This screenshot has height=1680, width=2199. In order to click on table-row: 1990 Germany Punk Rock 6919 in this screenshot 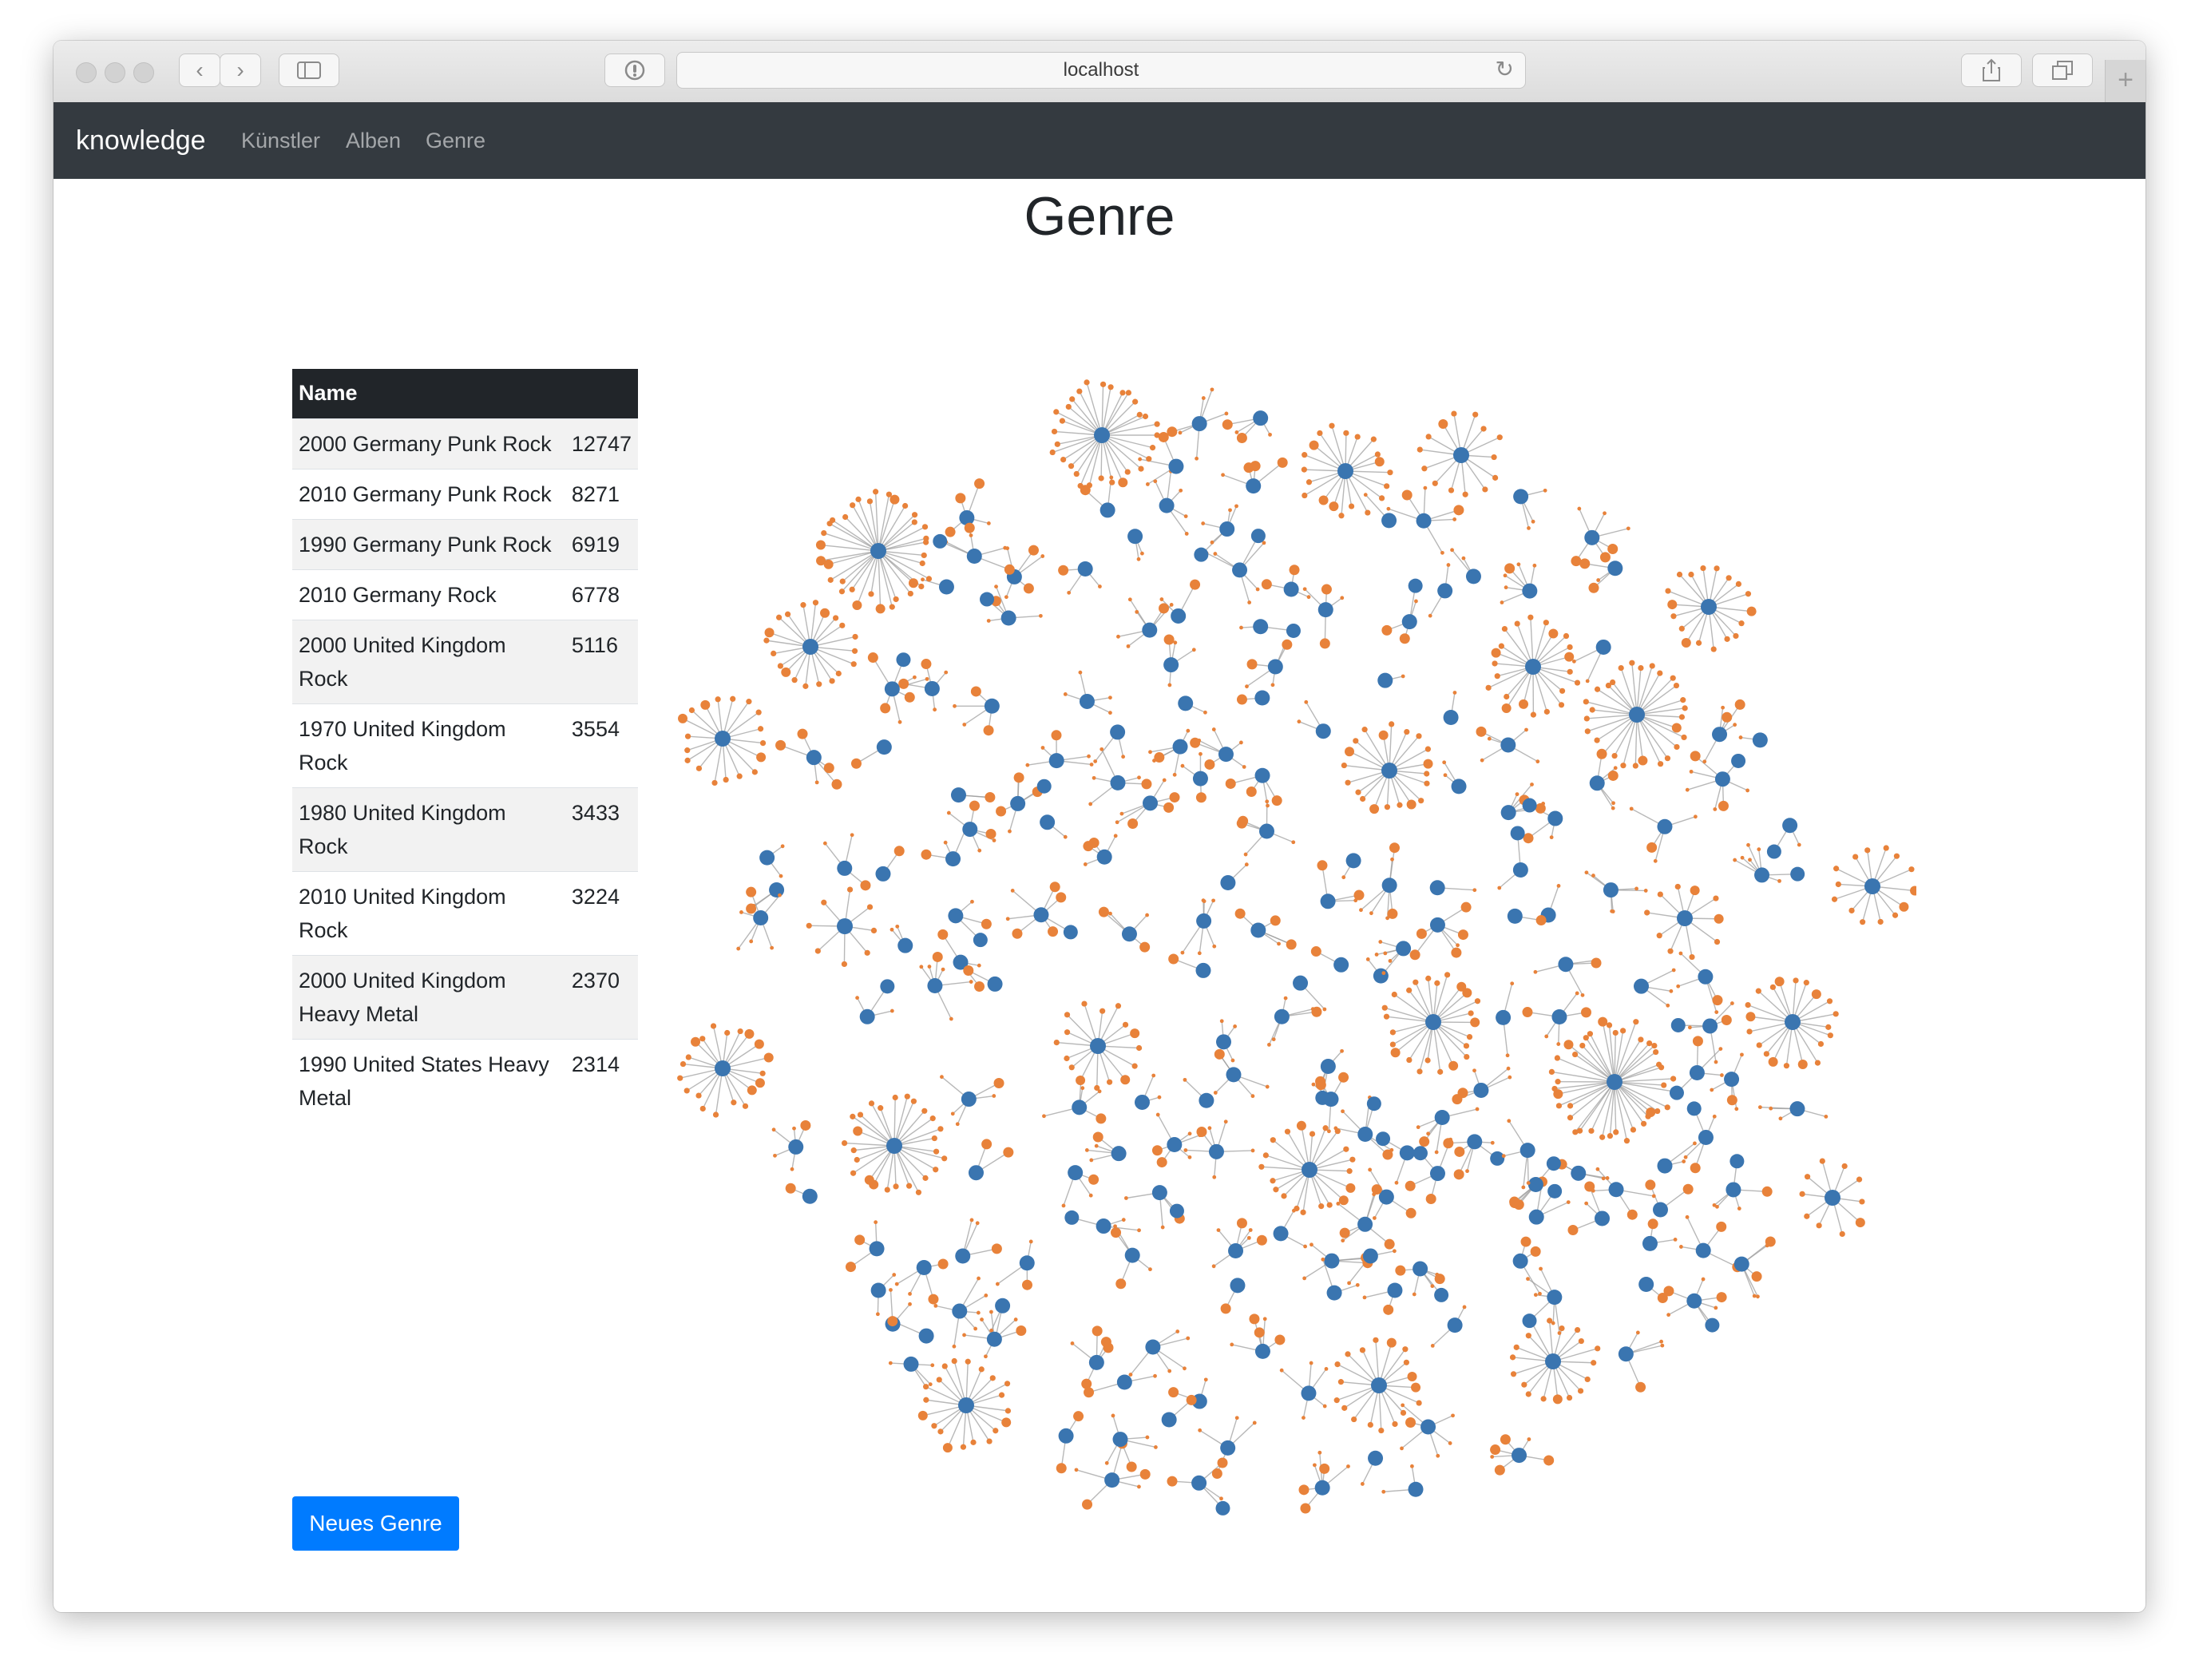, I will do `click(465, 544)`.